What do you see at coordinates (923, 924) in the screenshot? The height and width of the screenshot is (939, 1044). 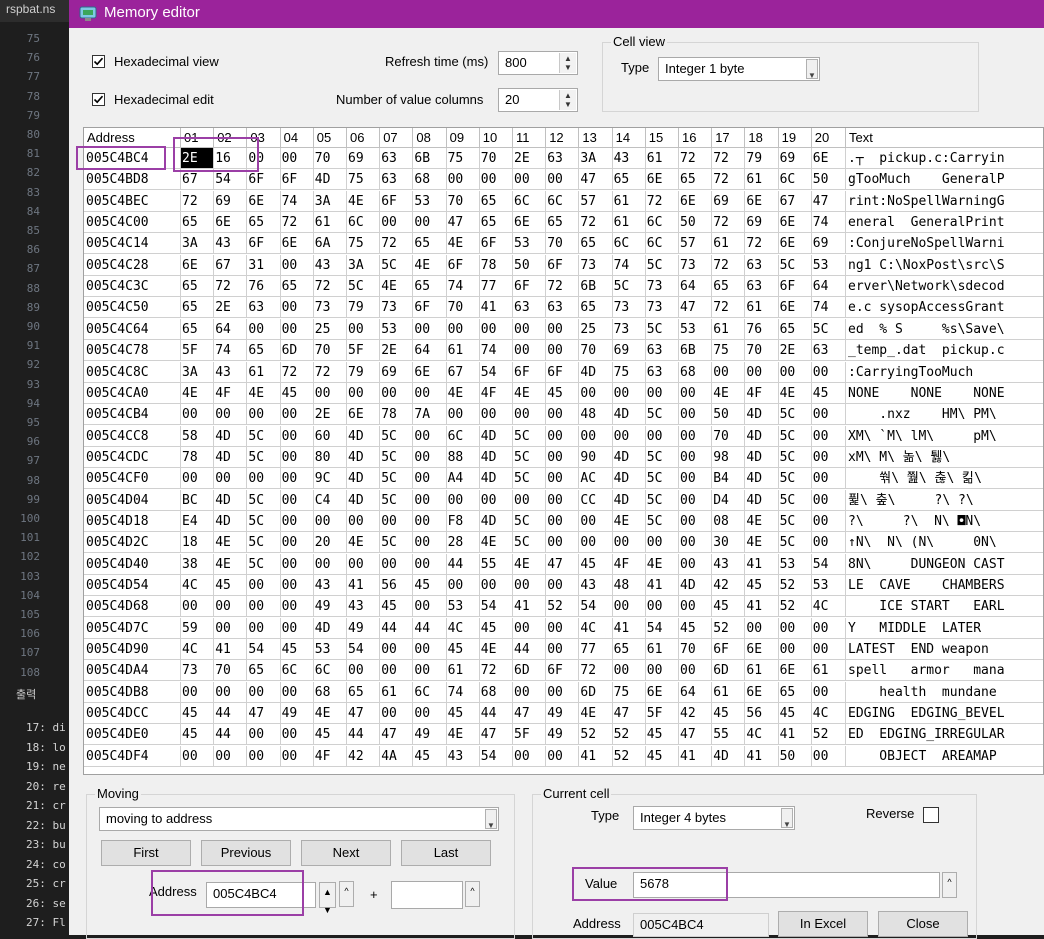 I see `close-button: Close` at bounding box center [923, 924].